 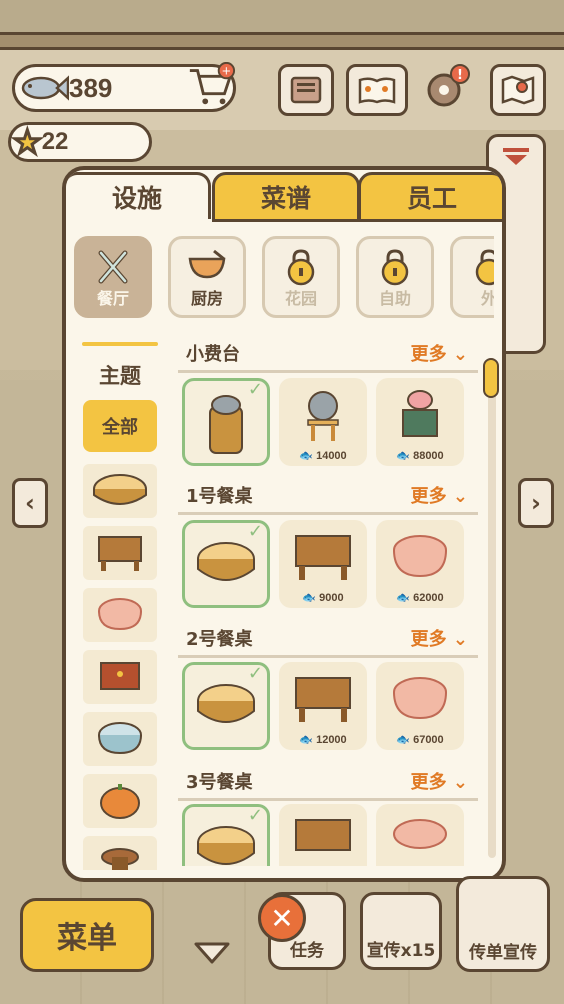 What do you see at coordinates (45, 88) in the screenshot?
I see `fish-icon` at bounding box center [45, 88].